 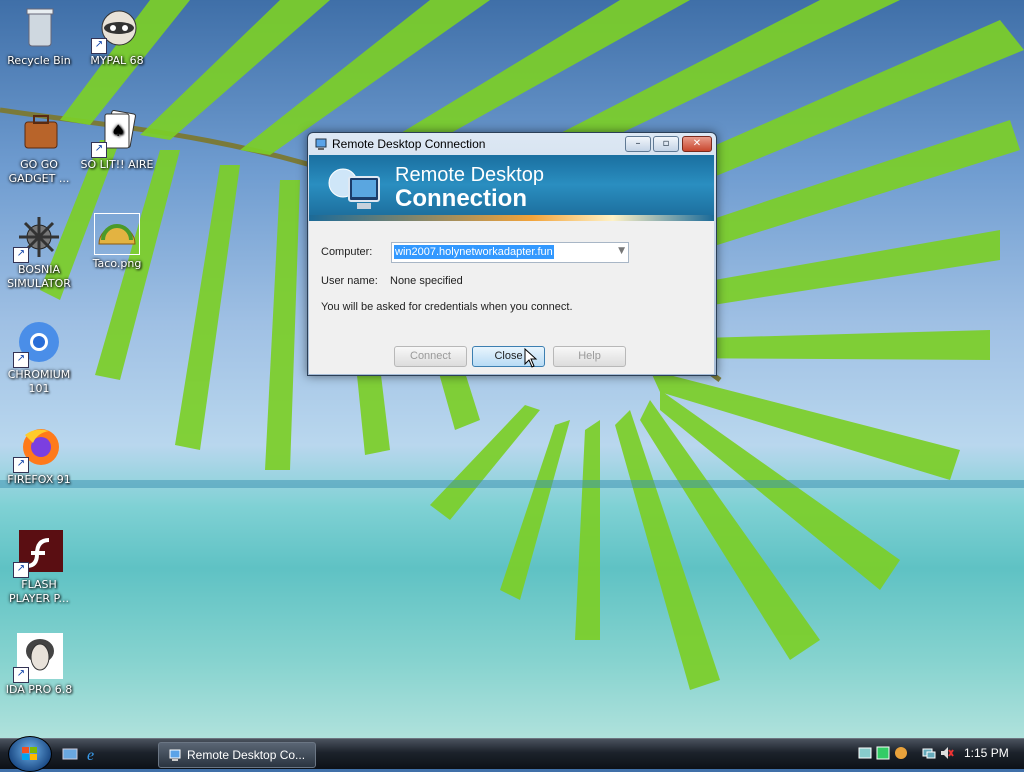 I want to click on computer-value: win2007.holynetworkadapter.fun, so click(x=474, y=252).